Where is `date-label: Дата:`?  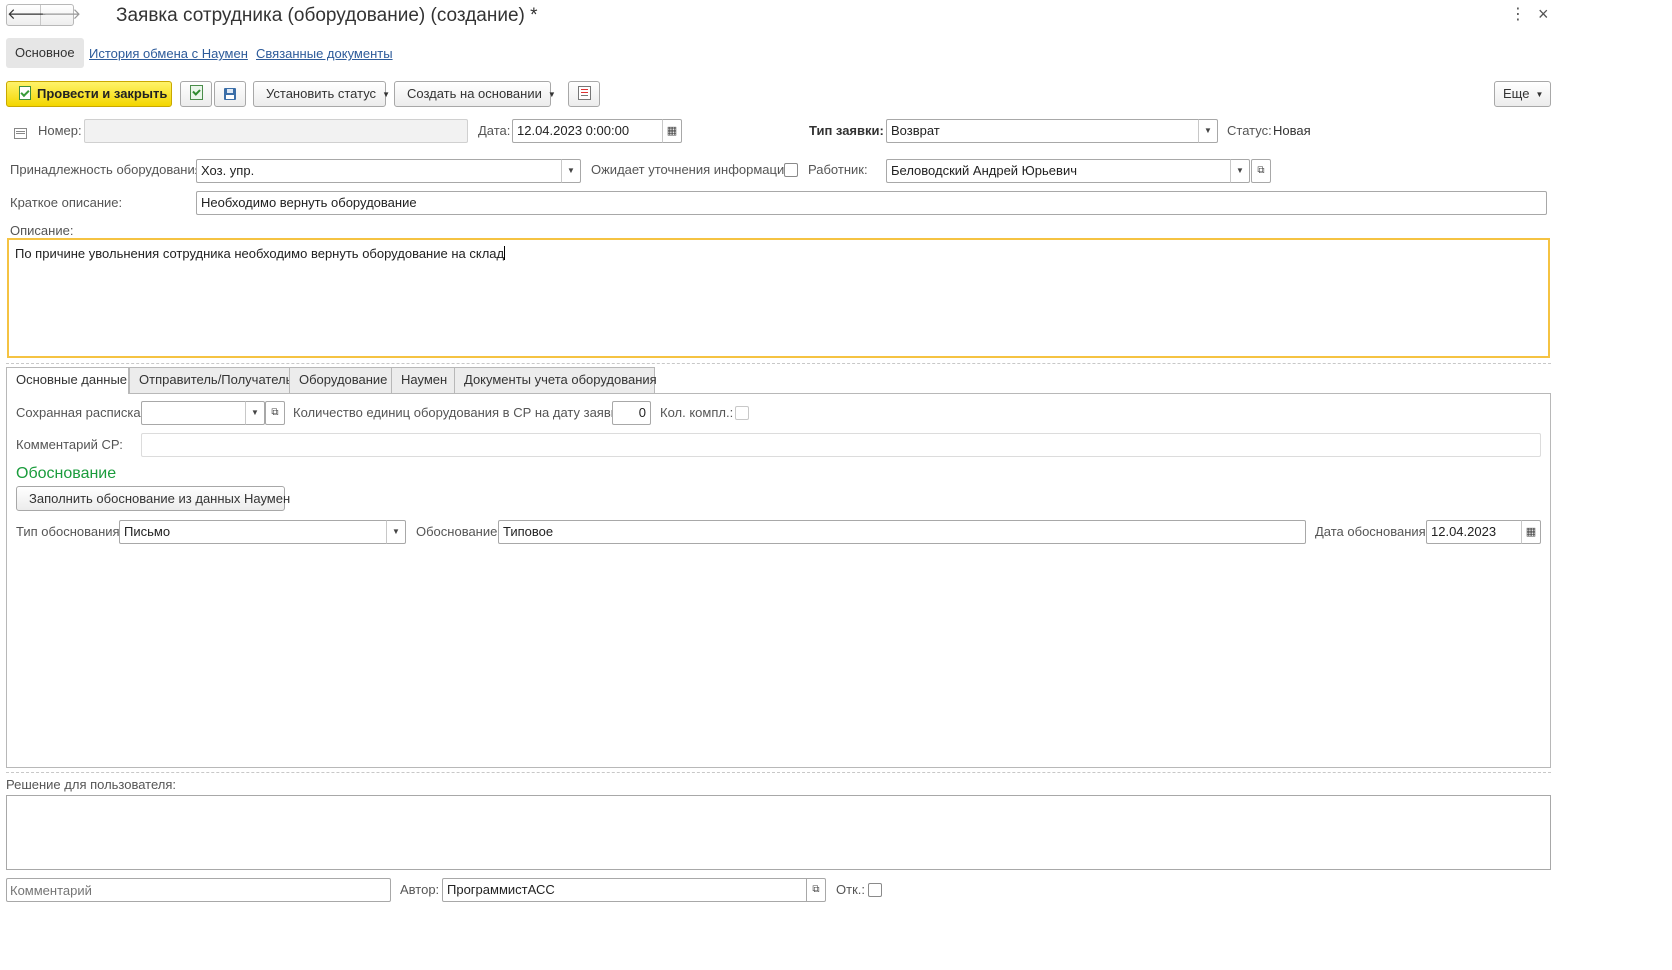 date-label: Дата: is located at coordinates (494, 130).